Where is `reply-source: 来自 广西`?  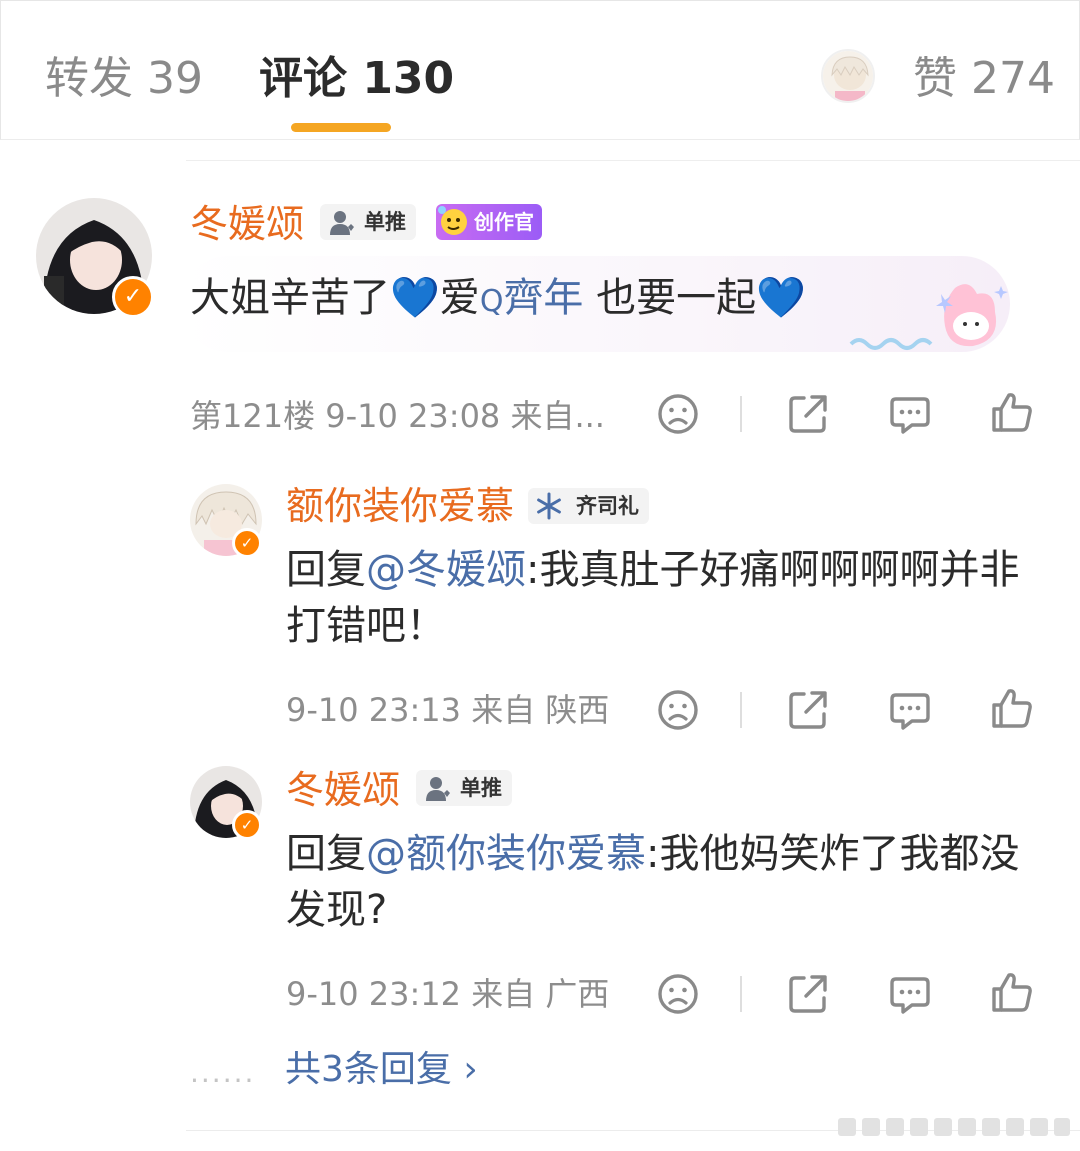
reply-source: 来自 广西 is located at coordinates (540, 994).